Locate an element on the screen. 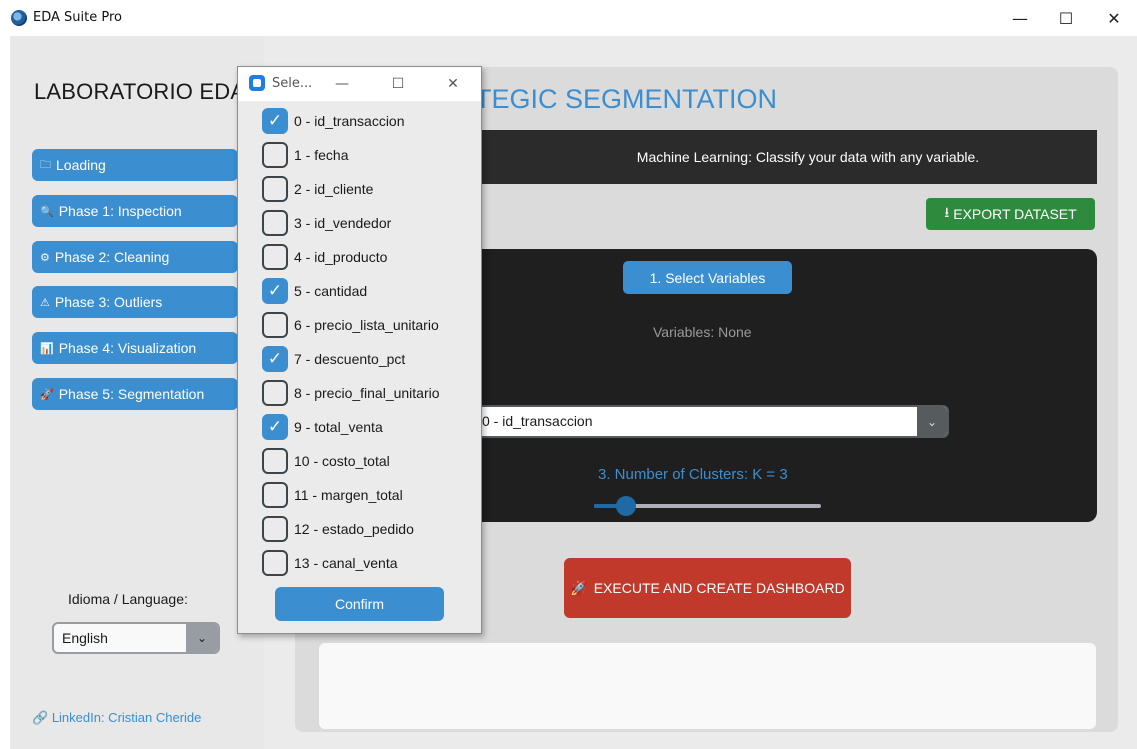 The width and height of the screenshot is (1137, 749). variable-option: 6 - precio_lista_unitario is located at coordinates (350, 325).